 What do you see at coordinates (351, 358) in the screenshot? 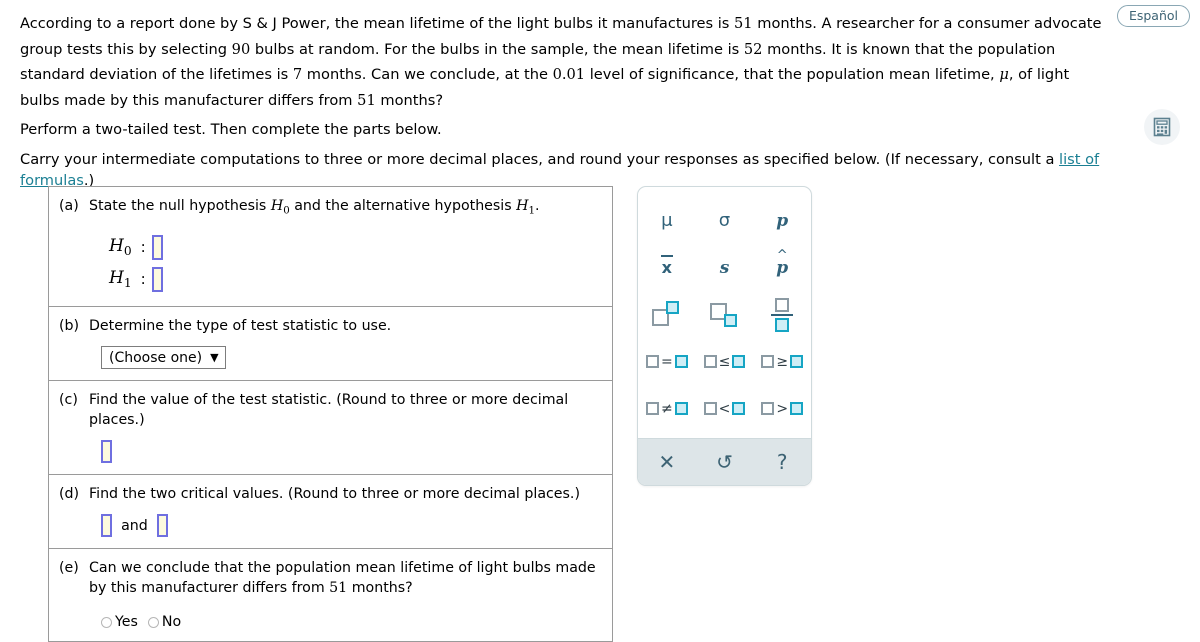
I see `part-b-answers: (Choose one) ▼` at bounding box center [351, 358].